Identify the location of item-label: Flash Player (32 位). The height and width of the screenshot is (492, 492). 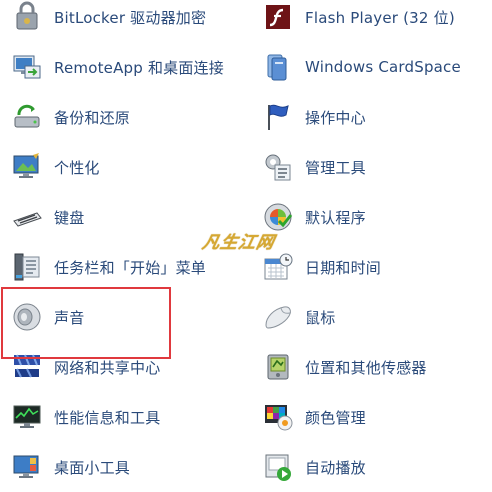
(380, 17).